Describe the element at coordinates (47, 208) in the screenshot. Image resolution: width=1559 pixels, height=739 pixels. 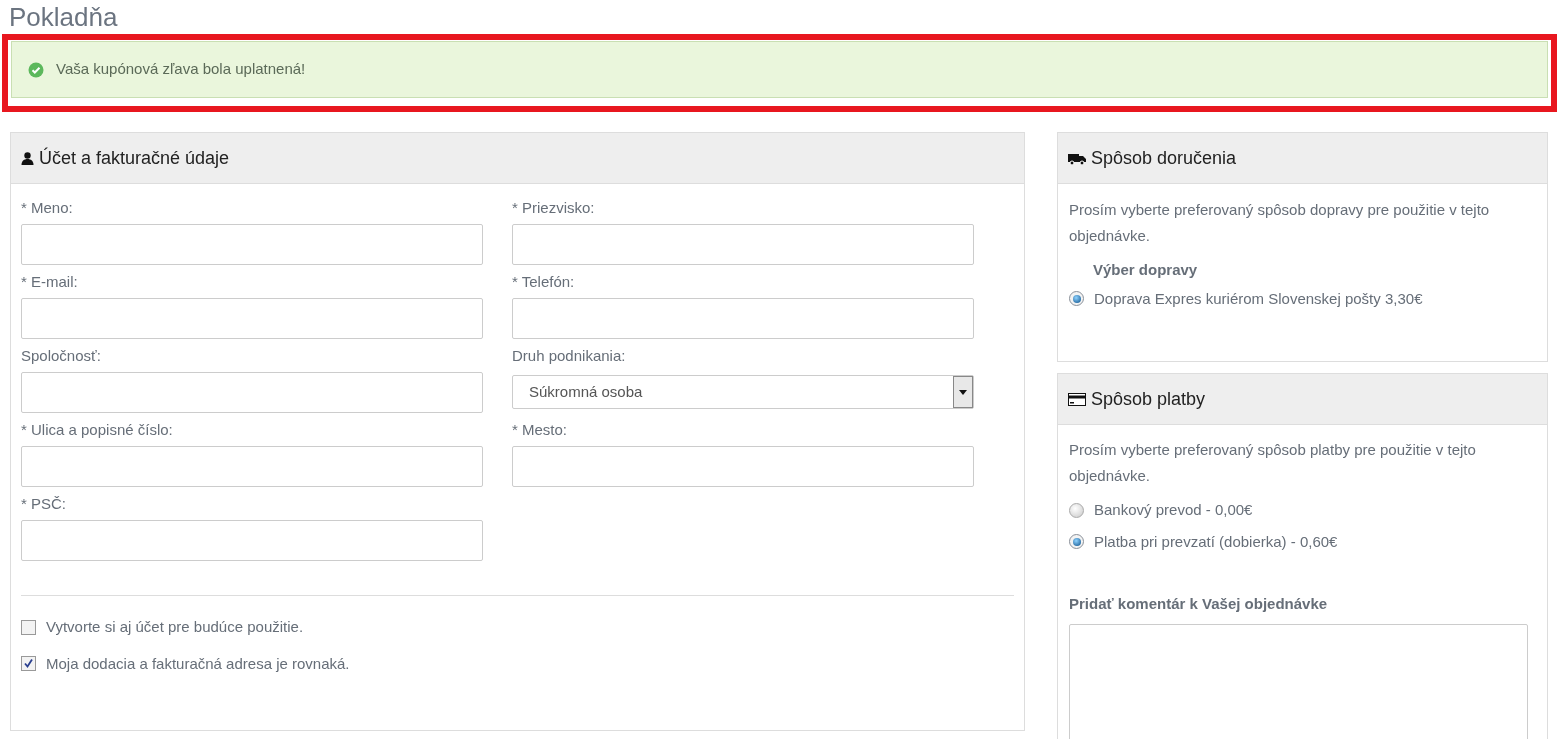
I see `field-label: * Meno:` at that location.